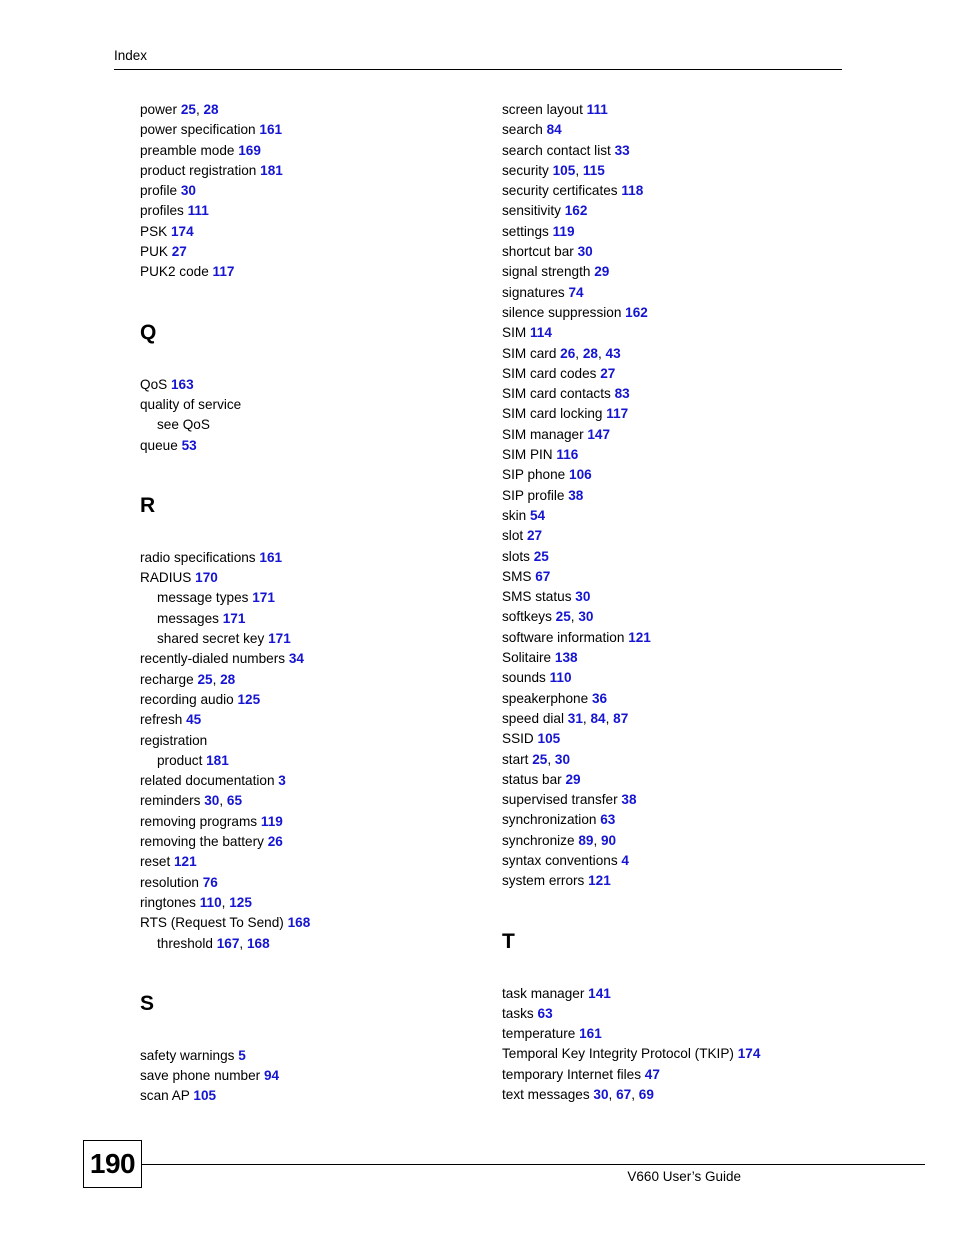  What do you see at coordinates (315, 659) in the screenshot?
I see `index-entry: recently-dialed numbers 34` at bounding box center [315, 659].